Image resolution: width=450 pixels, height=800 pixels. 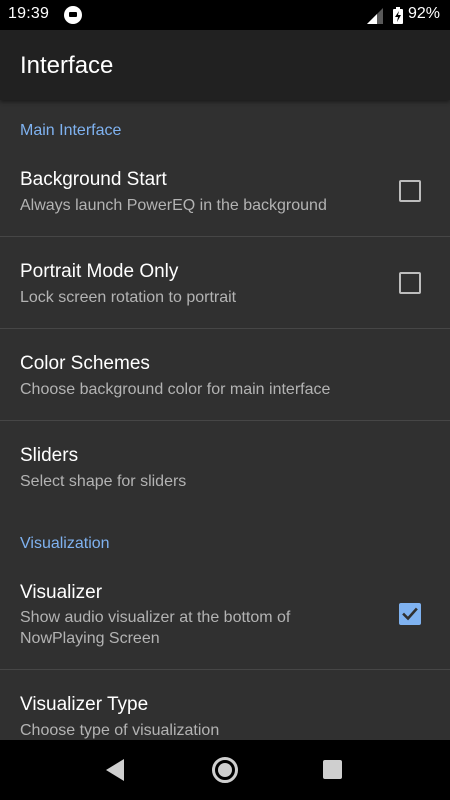 What do you see at coordinates (67, 65) in the screenshot?
I see `page-title: Interface` at bounding box center [67, 65].